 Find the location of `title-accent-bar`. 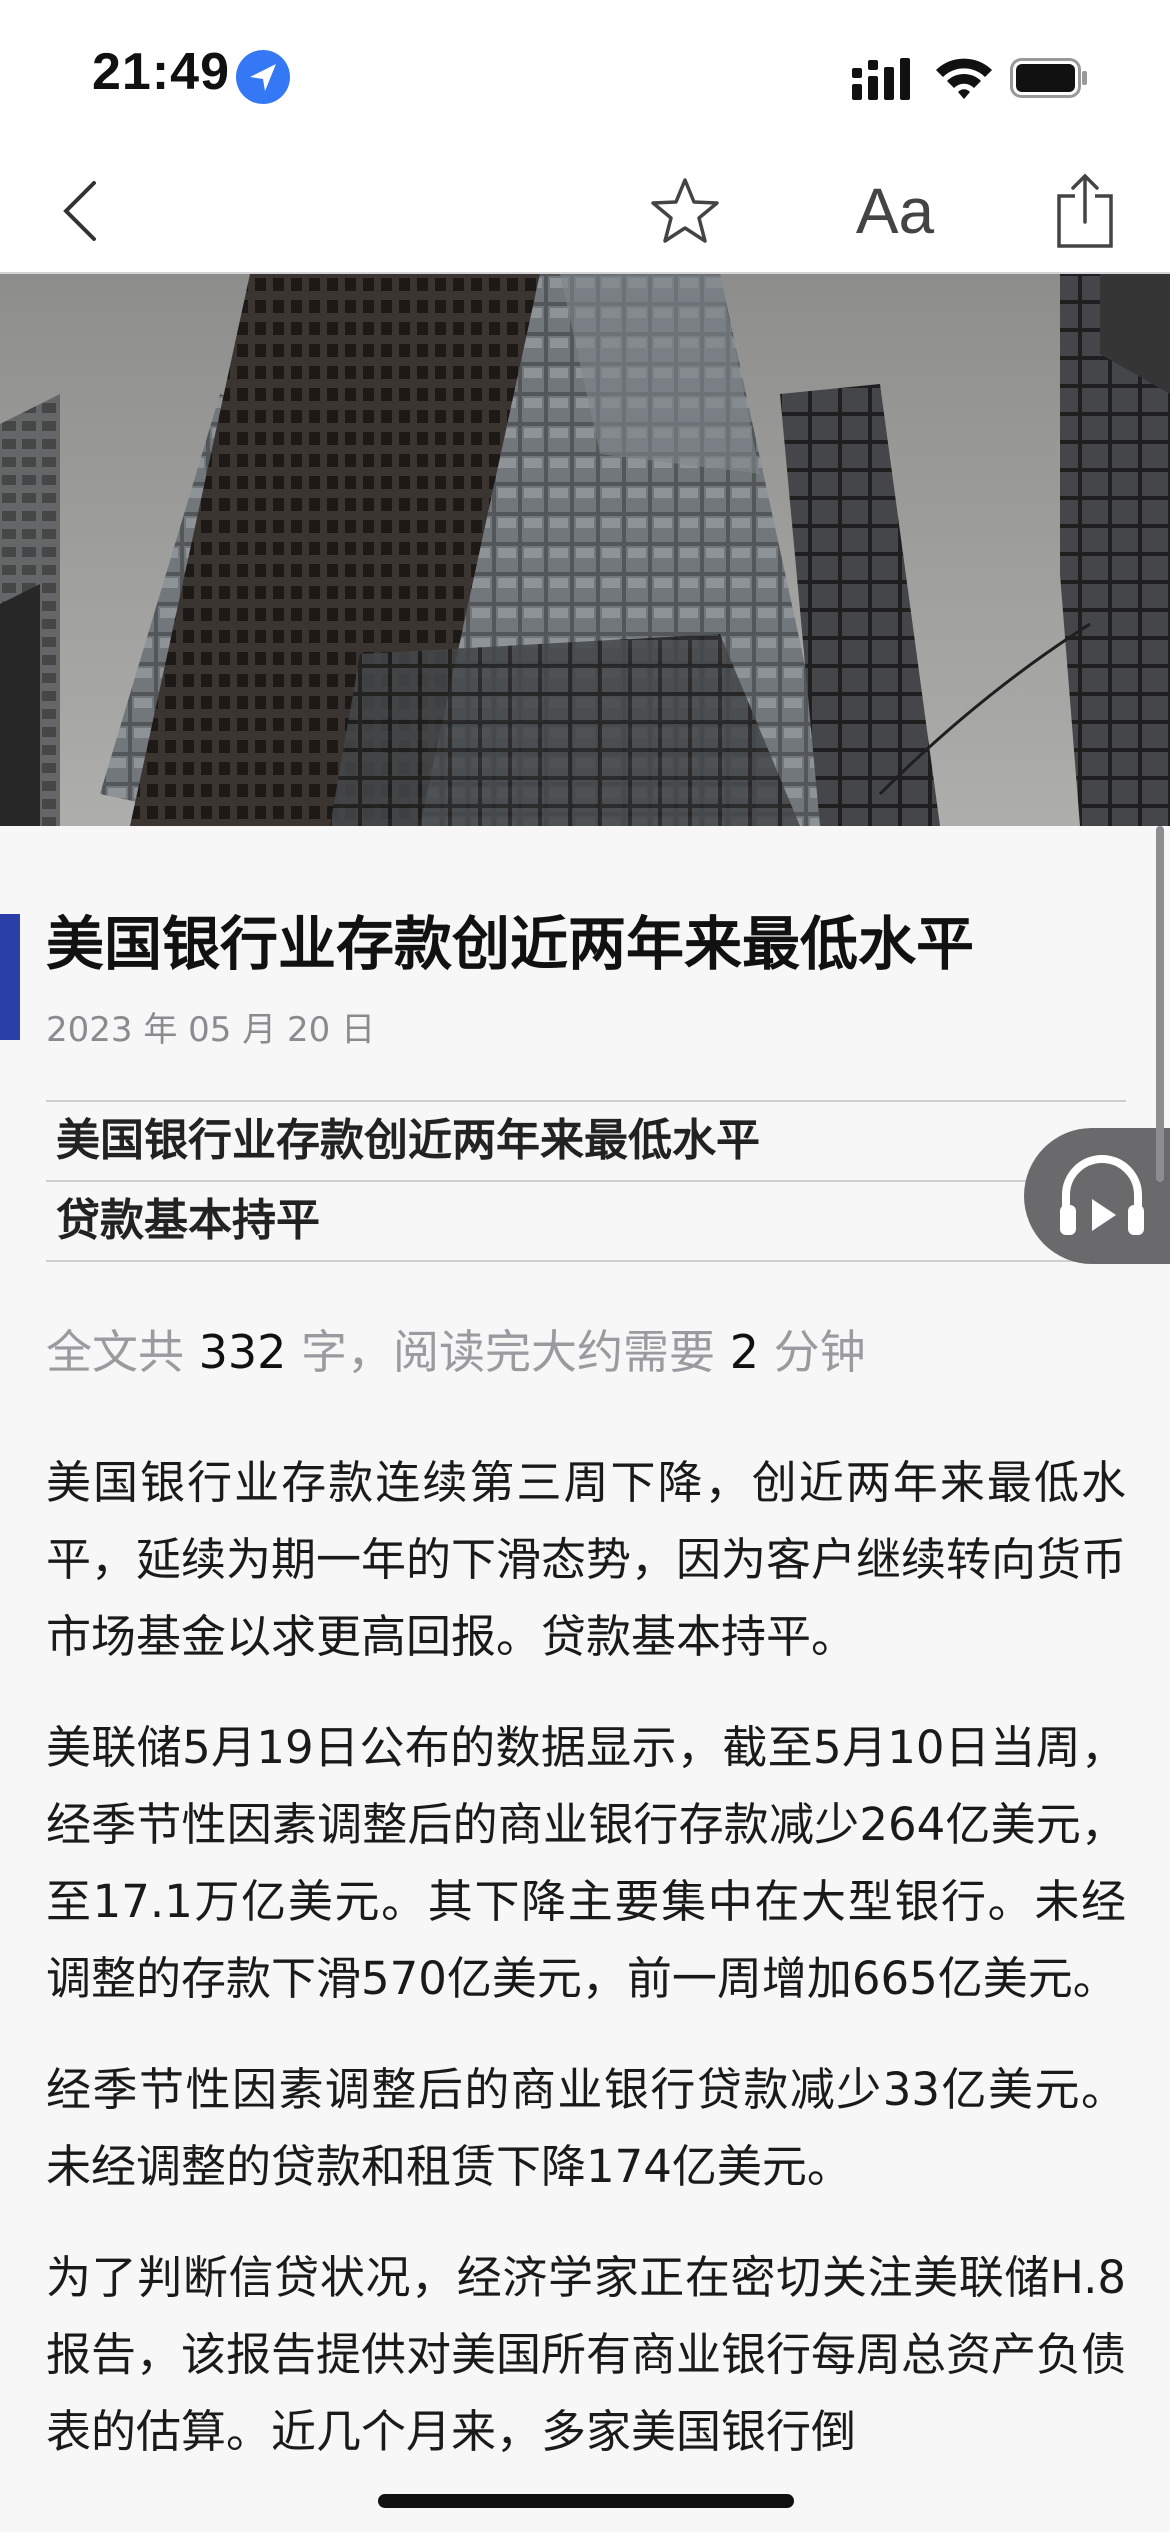

title-accent-bar is located at coordinates (10, 977).